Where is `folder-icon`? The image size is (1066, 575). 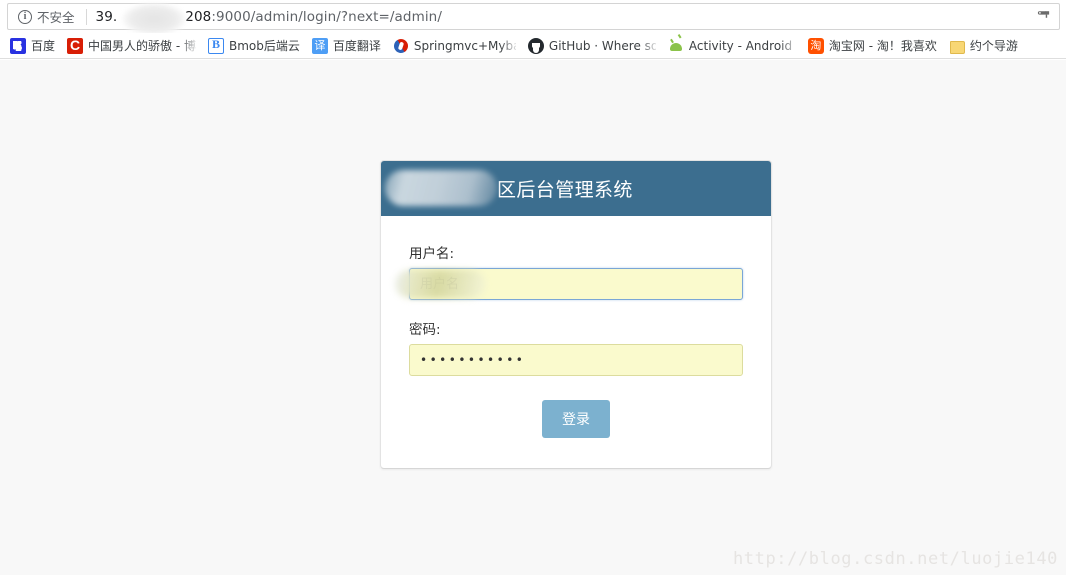 folder-icon is located at coordinates (957, 46).